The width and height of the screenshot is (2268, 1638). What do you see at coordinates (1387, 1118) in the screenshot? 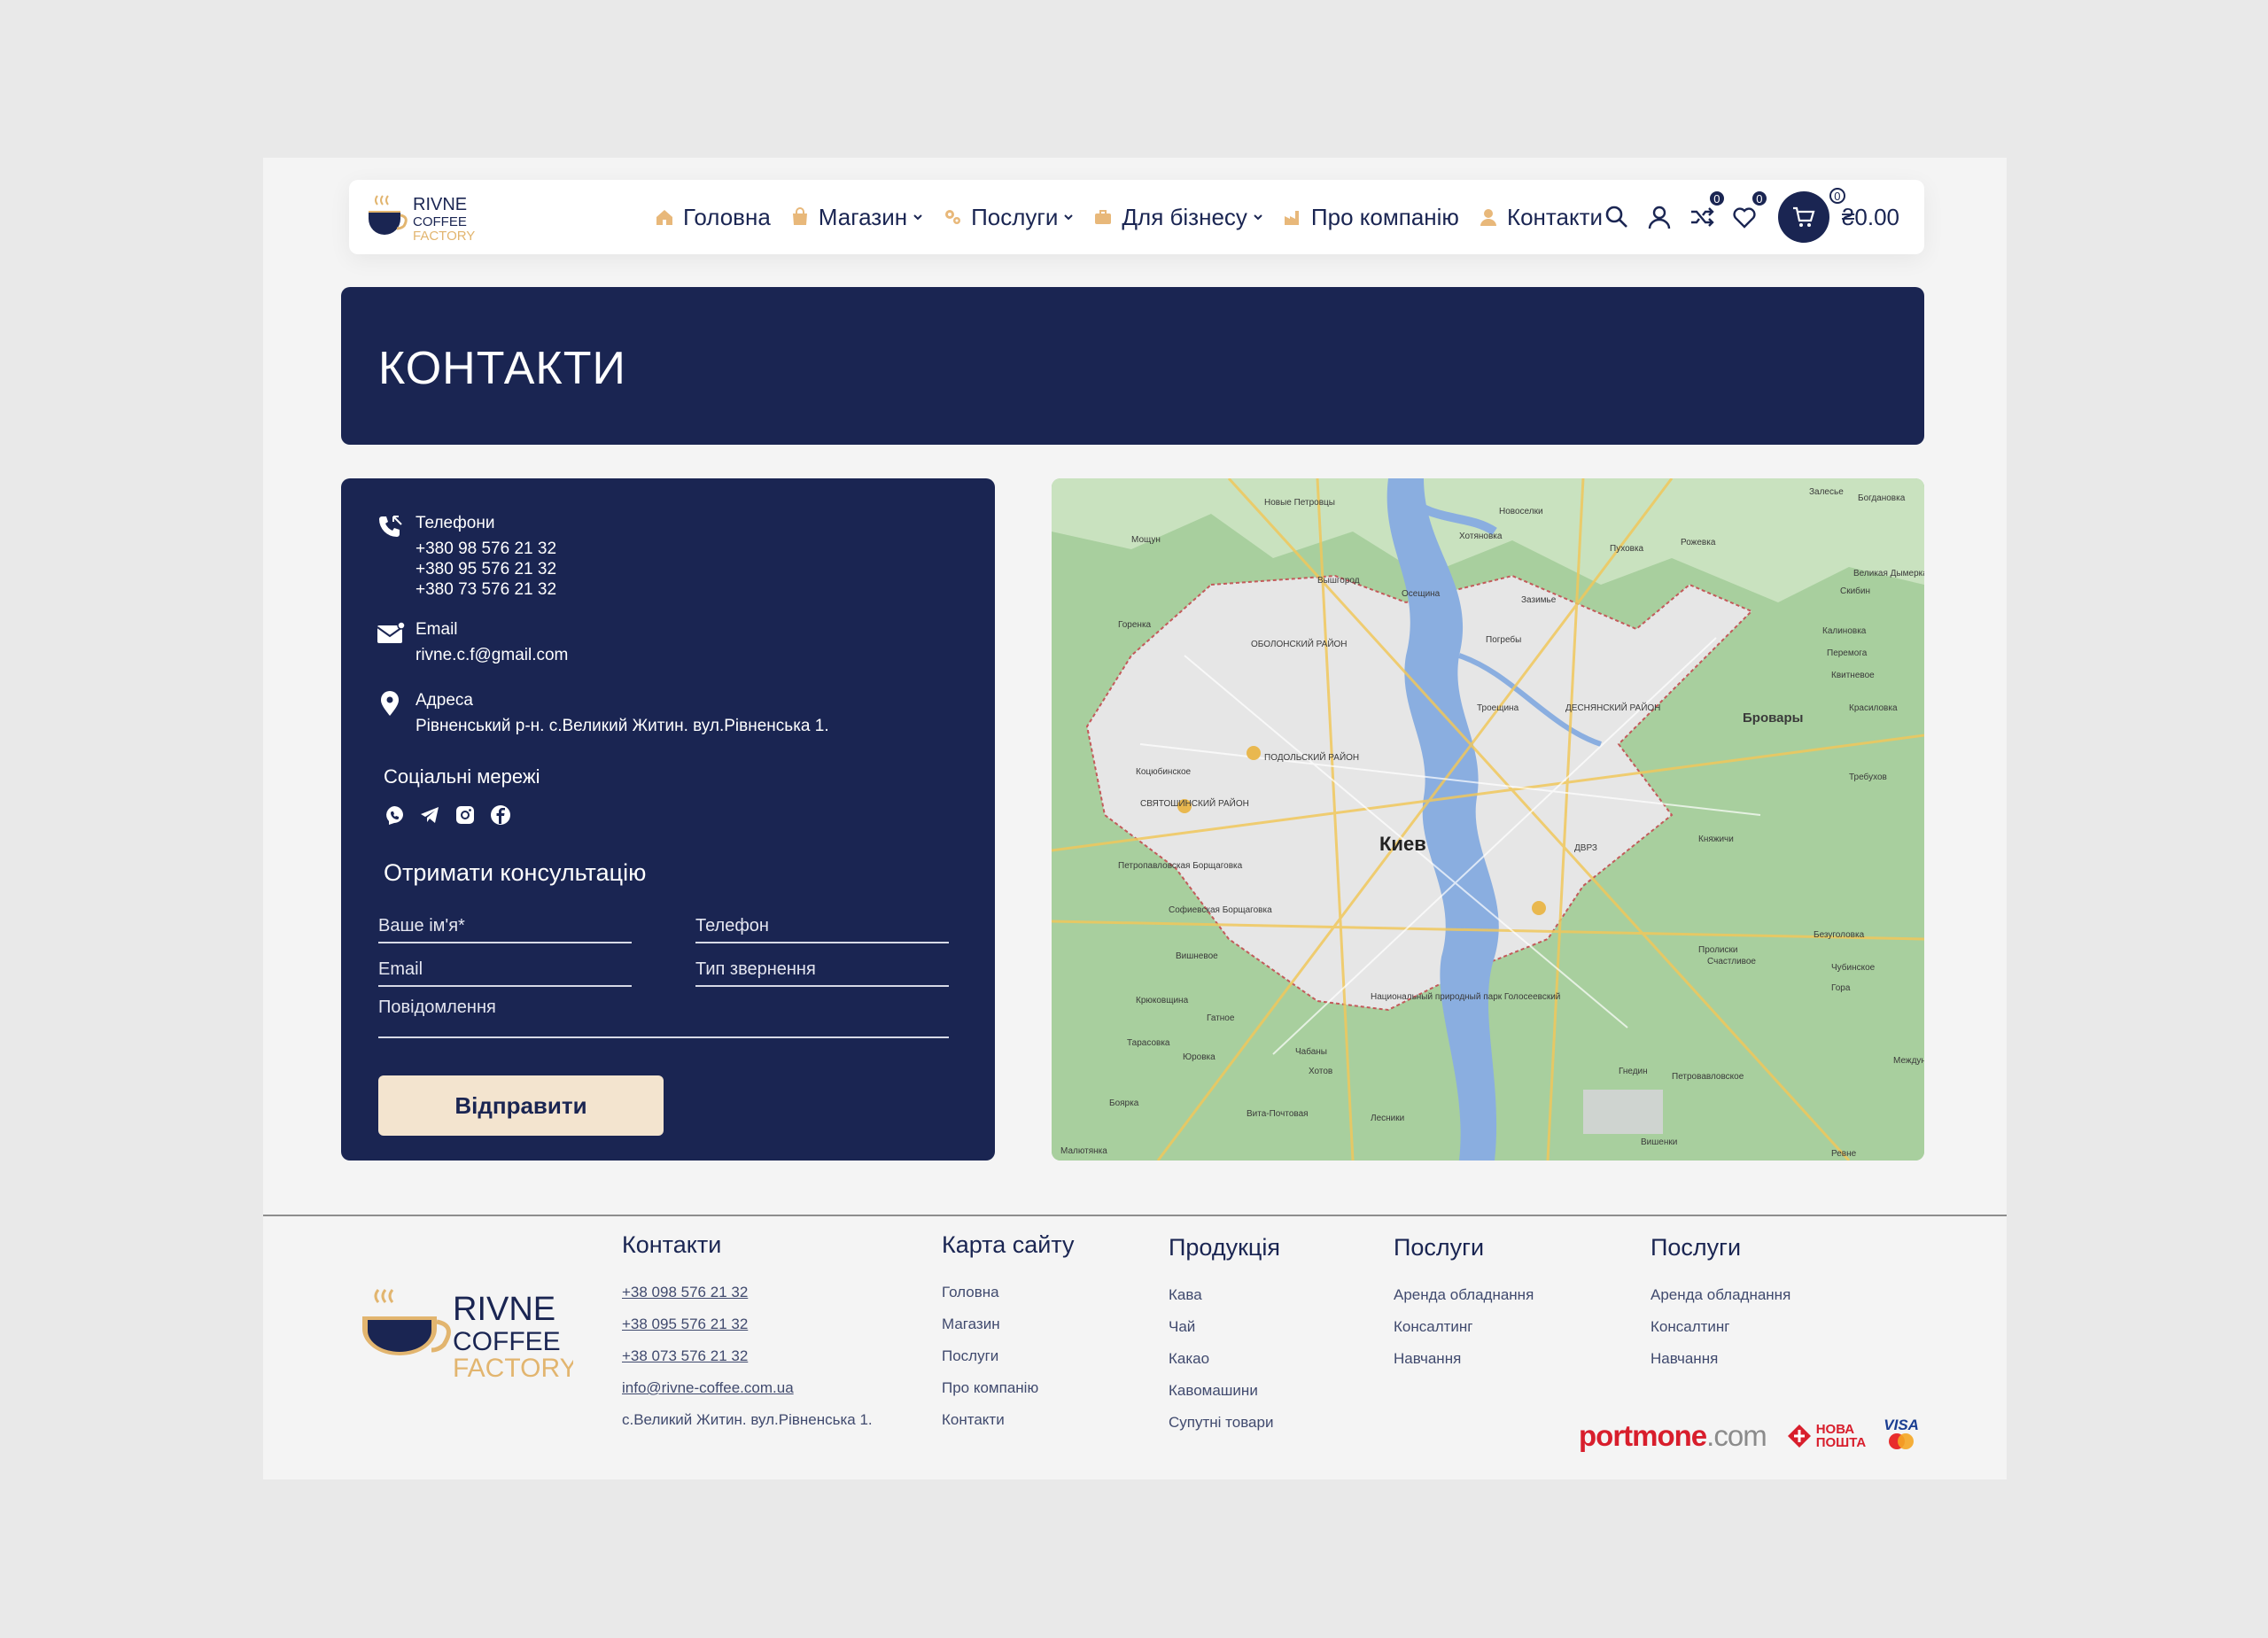
I see `map-place-label: Лесники` at bounding box center [1387, 1118].